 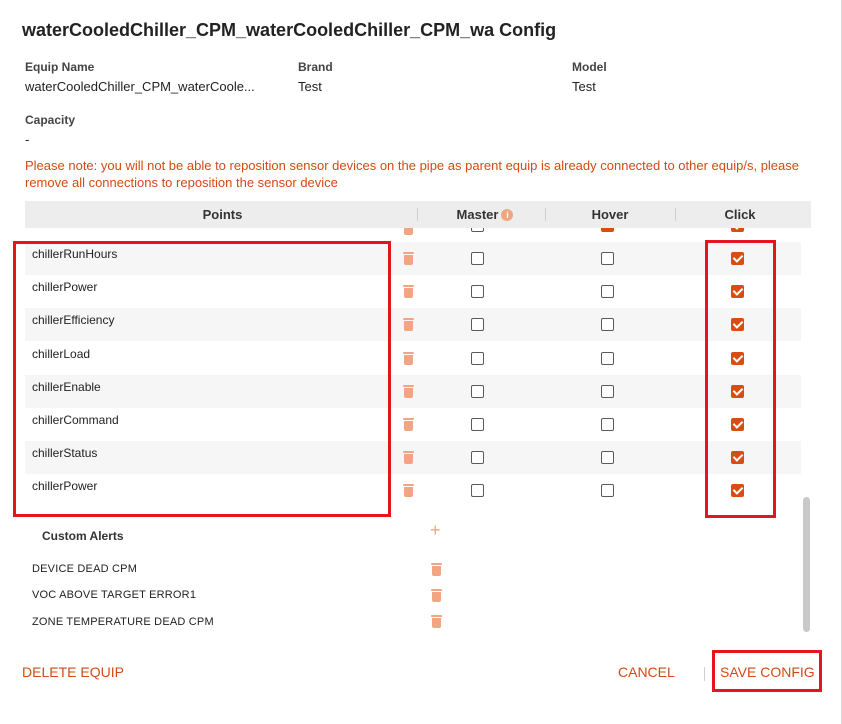 I want to click on model-value: Test, so click(x=584, y=86).